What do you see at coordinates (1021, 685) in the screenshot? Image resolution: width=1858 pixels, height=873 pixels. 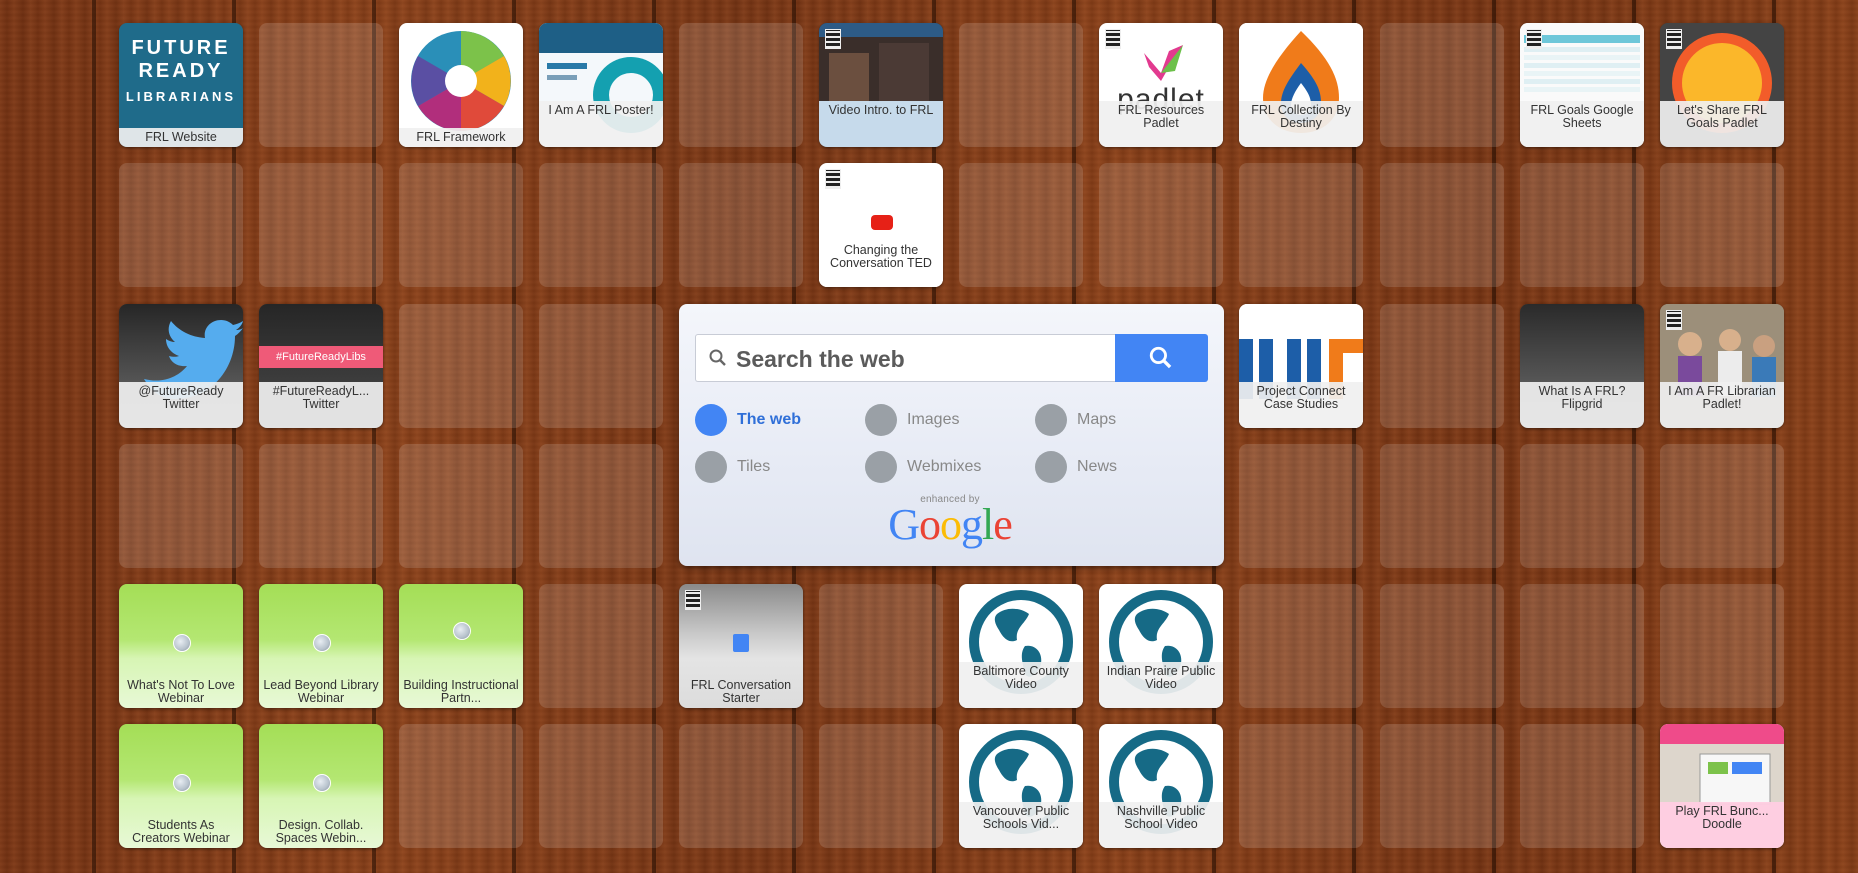 I see `tile-label: Baltimore County Video` at bounding box center [1021, 685].